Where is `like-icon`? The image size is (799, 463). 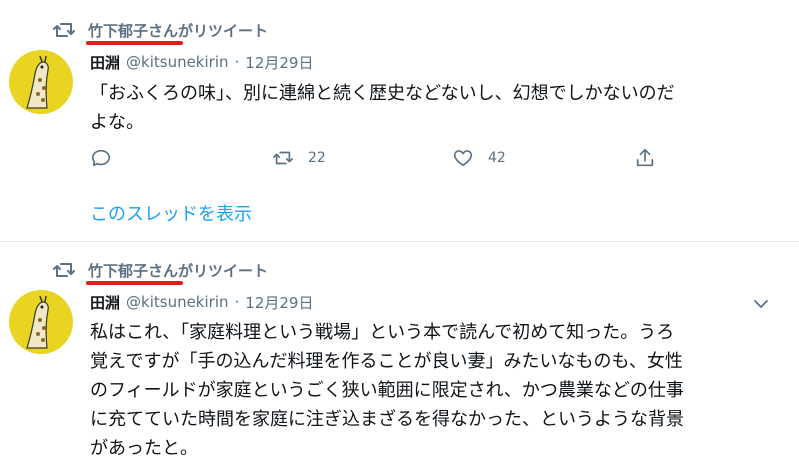 like-icon is located at coordinates (463, 158).